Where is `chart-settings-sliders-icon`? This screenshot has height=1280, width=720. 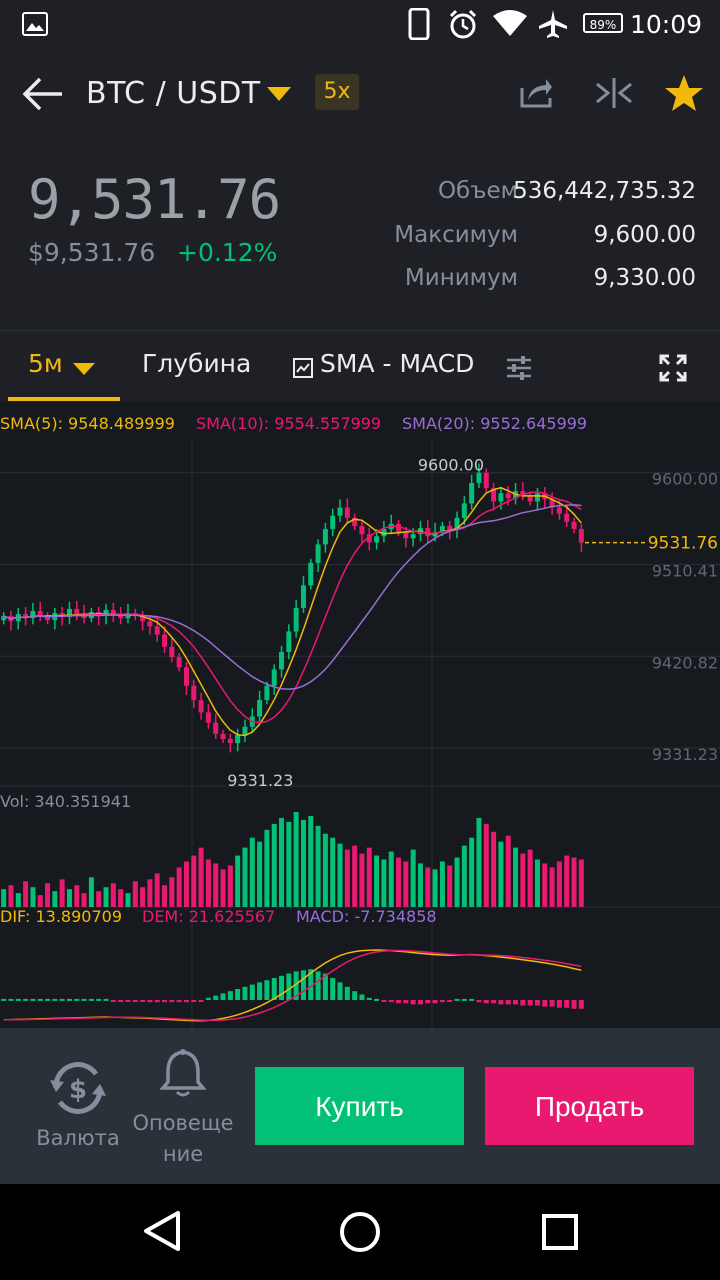
chart-settings-sliders-icon is located at coordinates (519, 368).